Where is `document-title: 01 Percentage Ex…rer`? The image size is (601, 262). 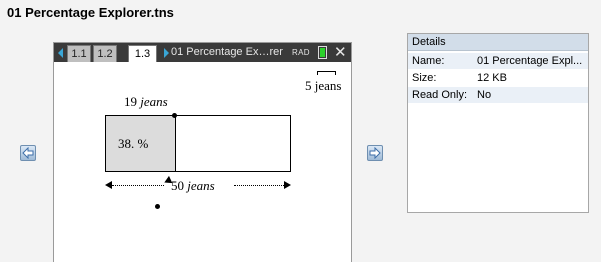
document-title: 01 Percentage Ex…rer is located at coordinates (227, 52).